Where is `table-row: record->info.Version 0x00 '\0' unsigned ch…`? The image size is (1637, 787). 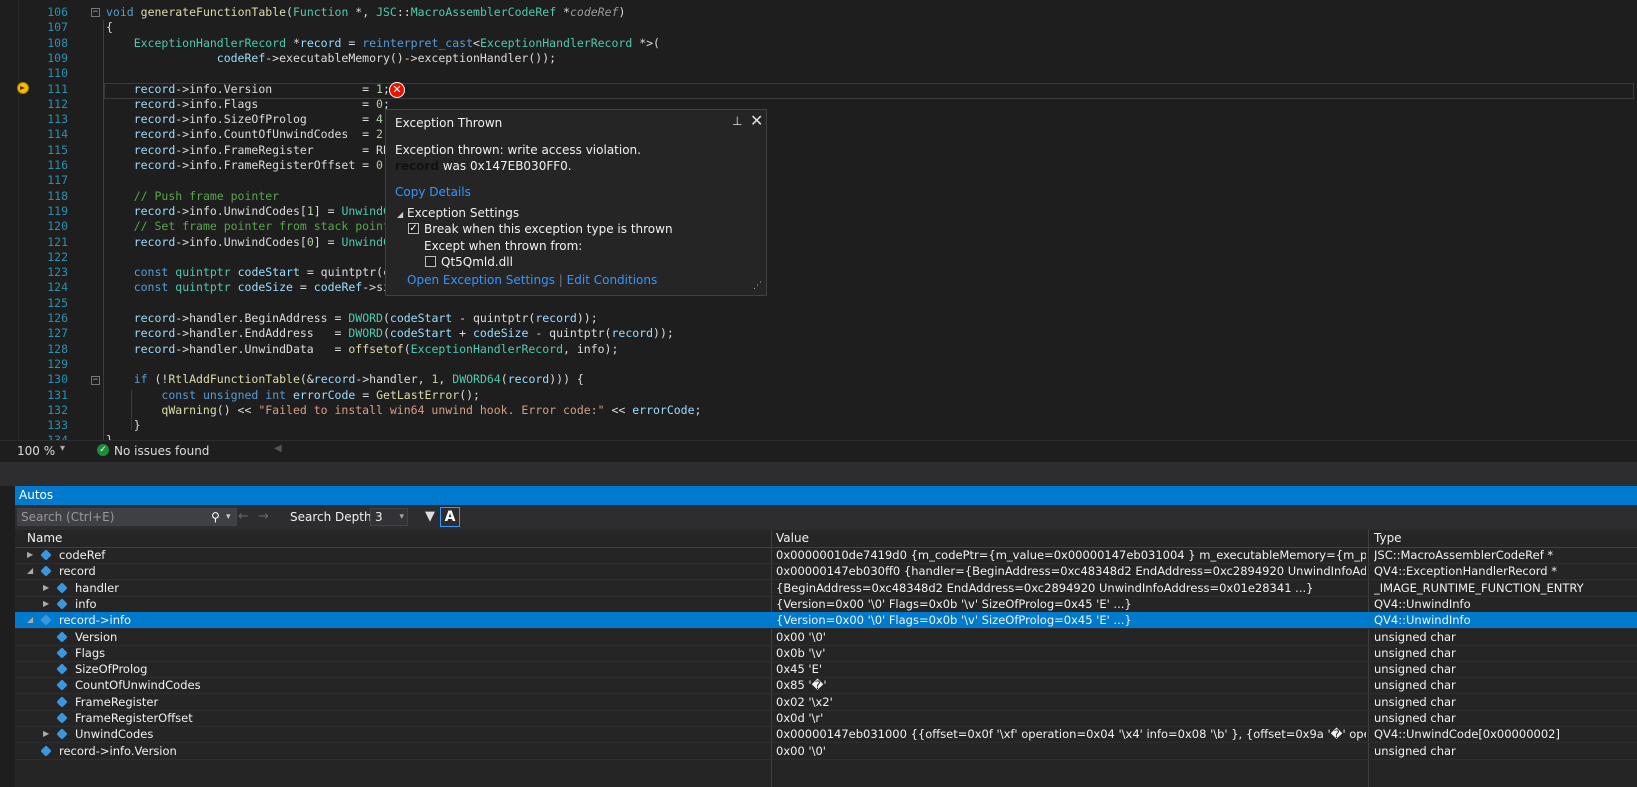 table-row: record->info.Version 0x00 '\0' unsigned ch… is located at coordinates (826, 751).